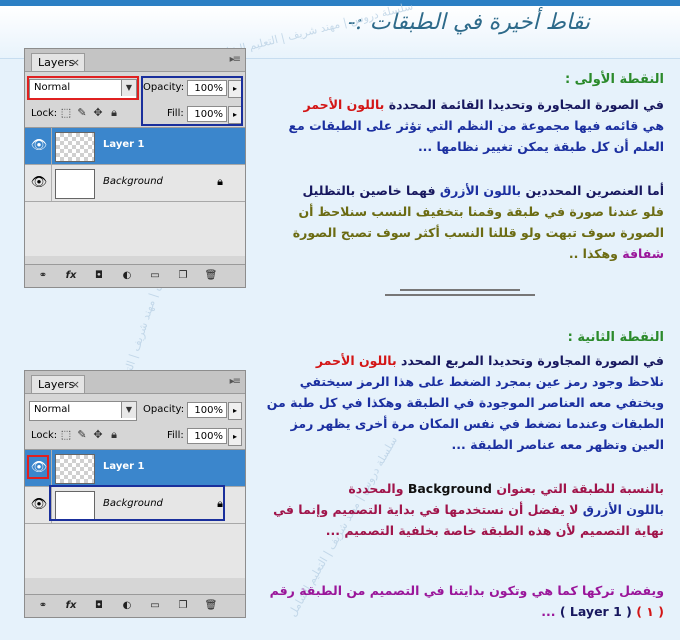 Image resolution: width=680 pixels, height=640 pixels. Describe the element at coordinates (615, 337) in the screenshot. I see `point2-title: النقطة الثانية :` at that location.